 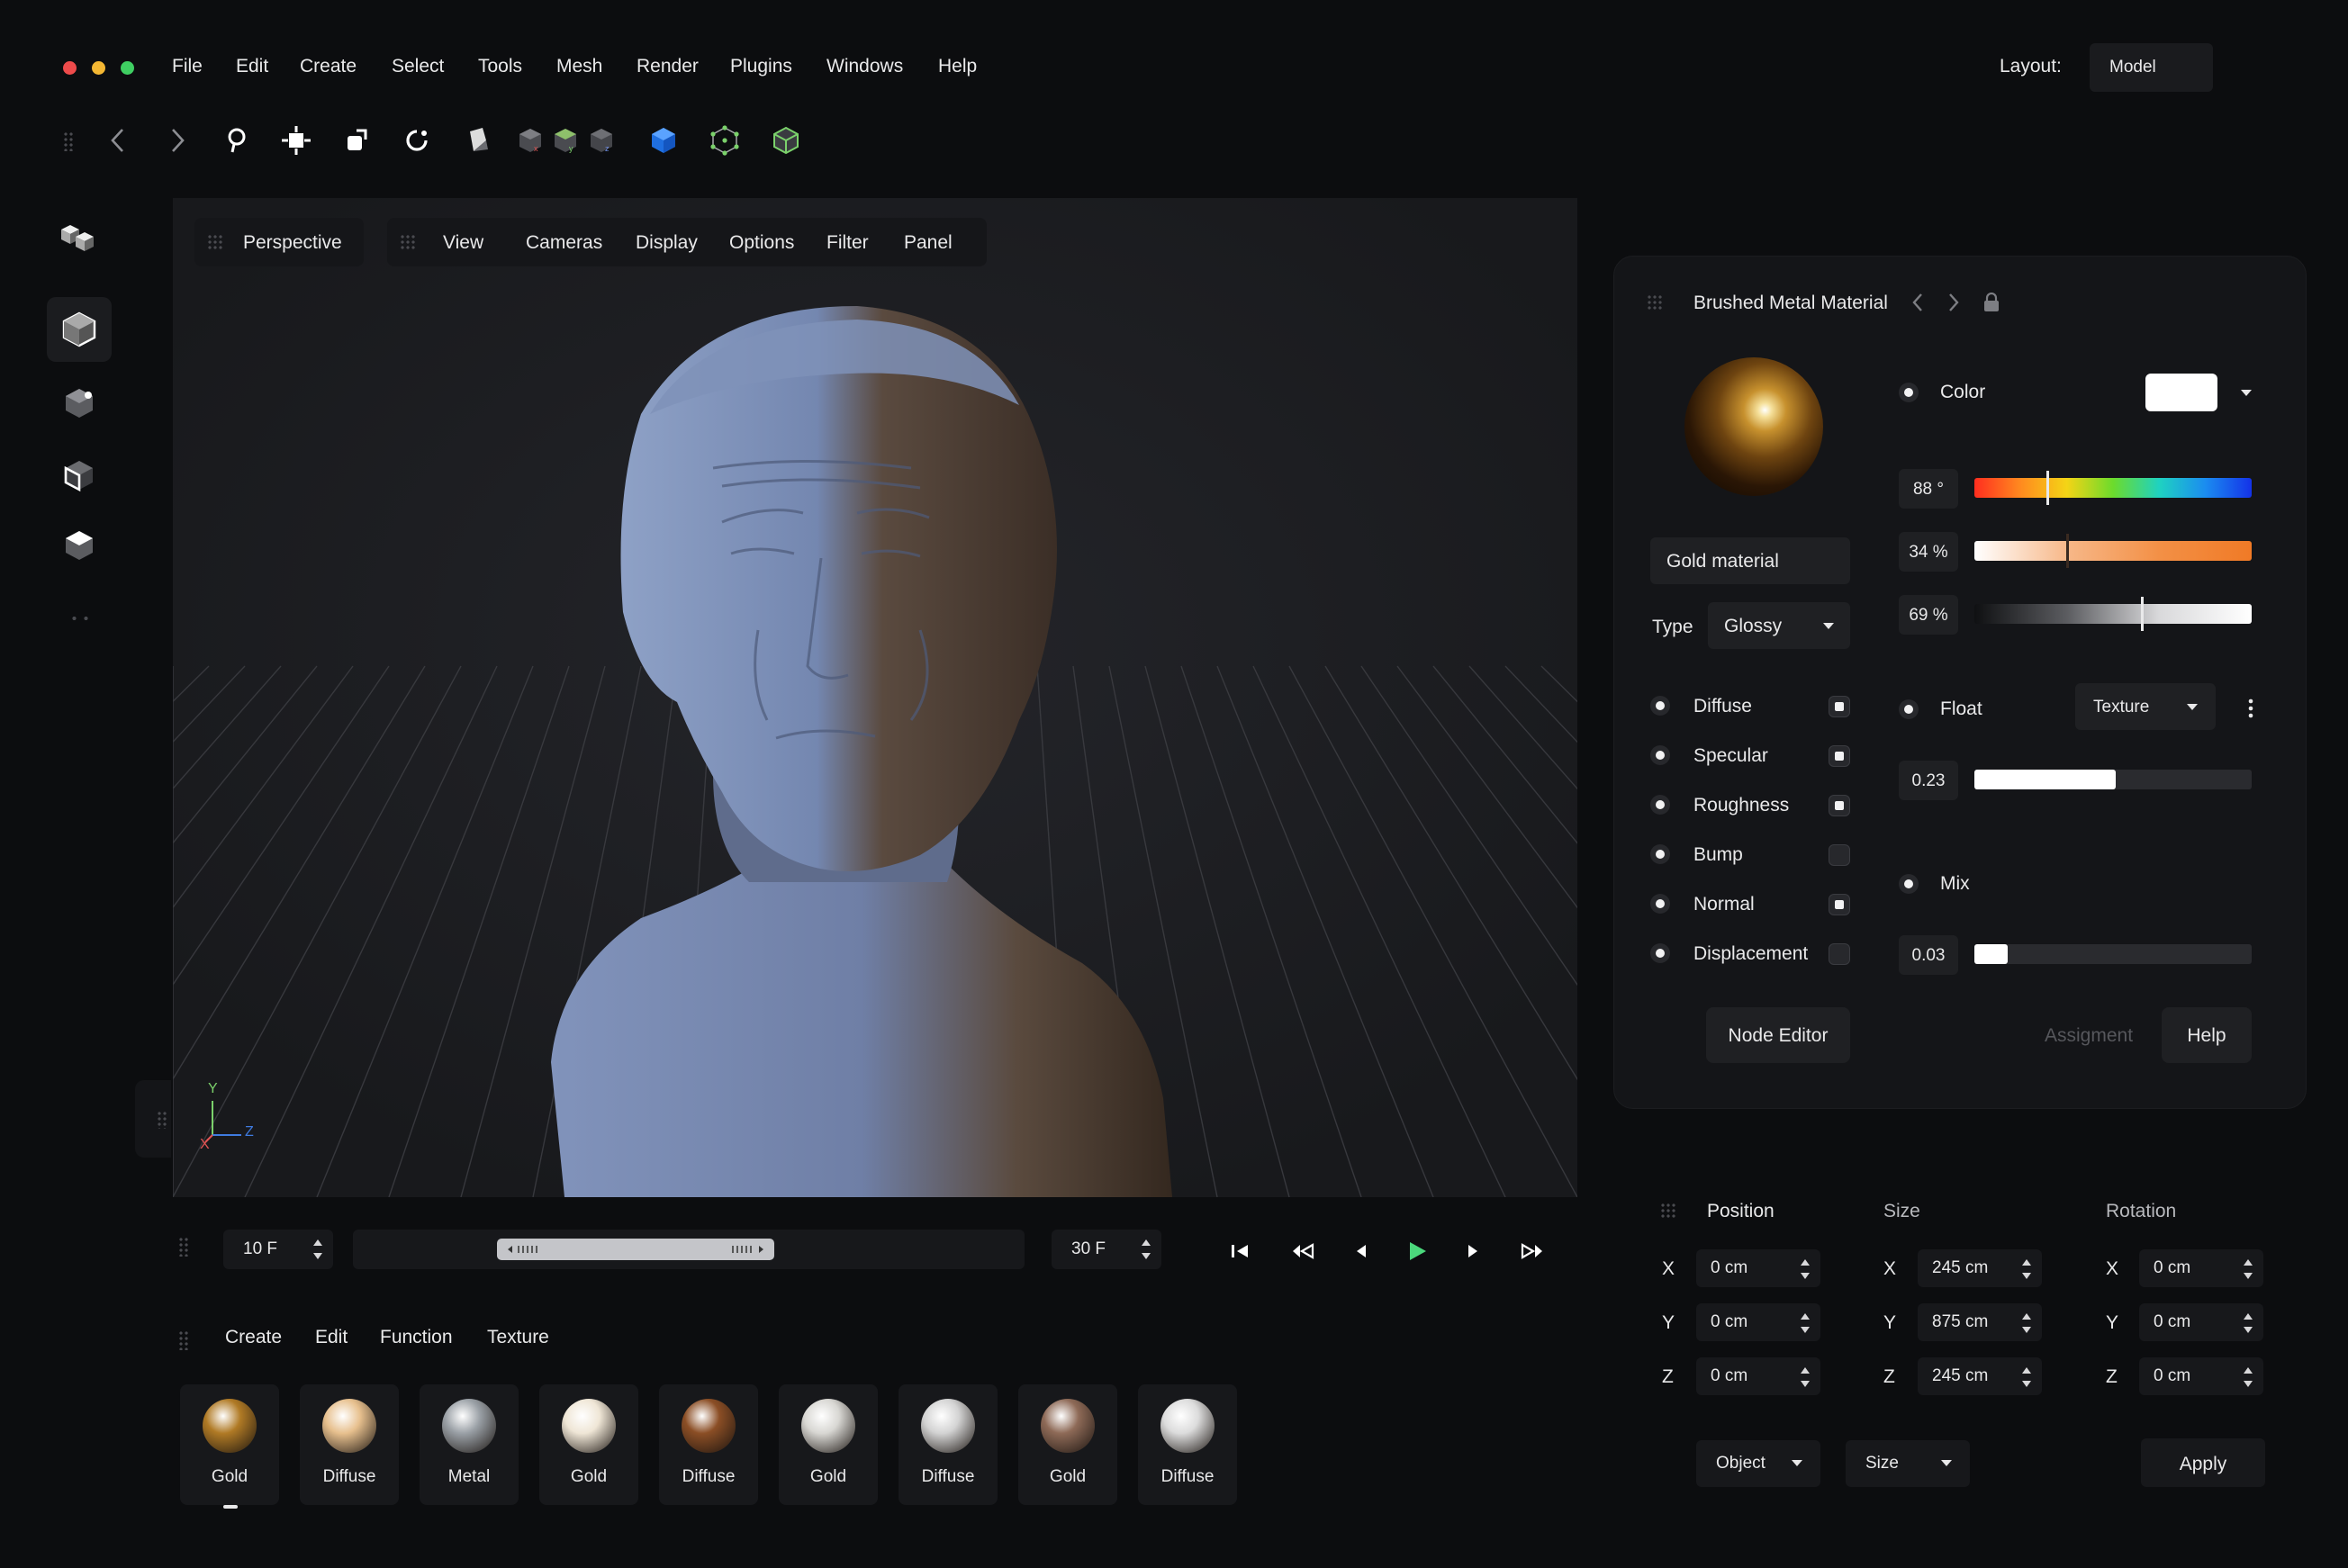 I want to click on menu-help: Help, so click(x=957, y=67).